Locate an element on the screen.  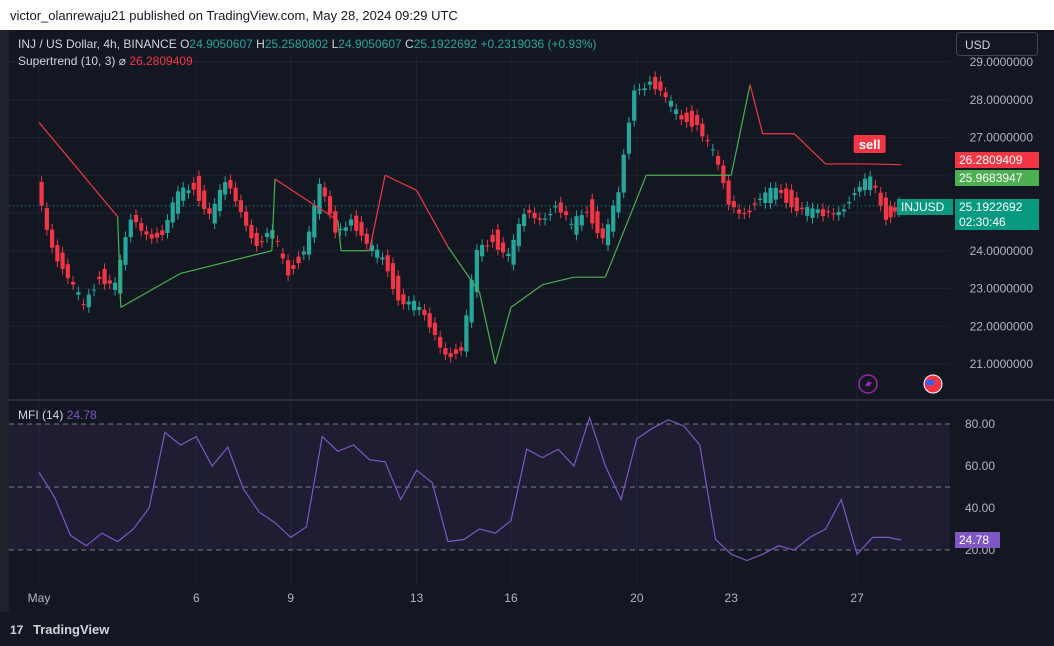
supertrend-legend: Supertrend (10, 3) ⌀ 26.2809409 is located at coordinates (105, 61).